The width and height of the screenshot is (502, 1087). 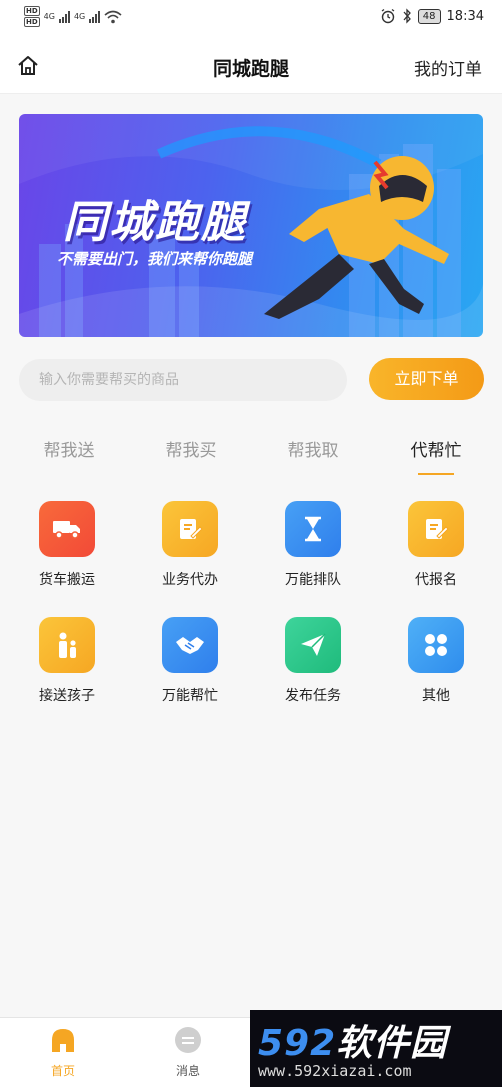 I want to click on handshake-icon, so click(x=190, y=645).